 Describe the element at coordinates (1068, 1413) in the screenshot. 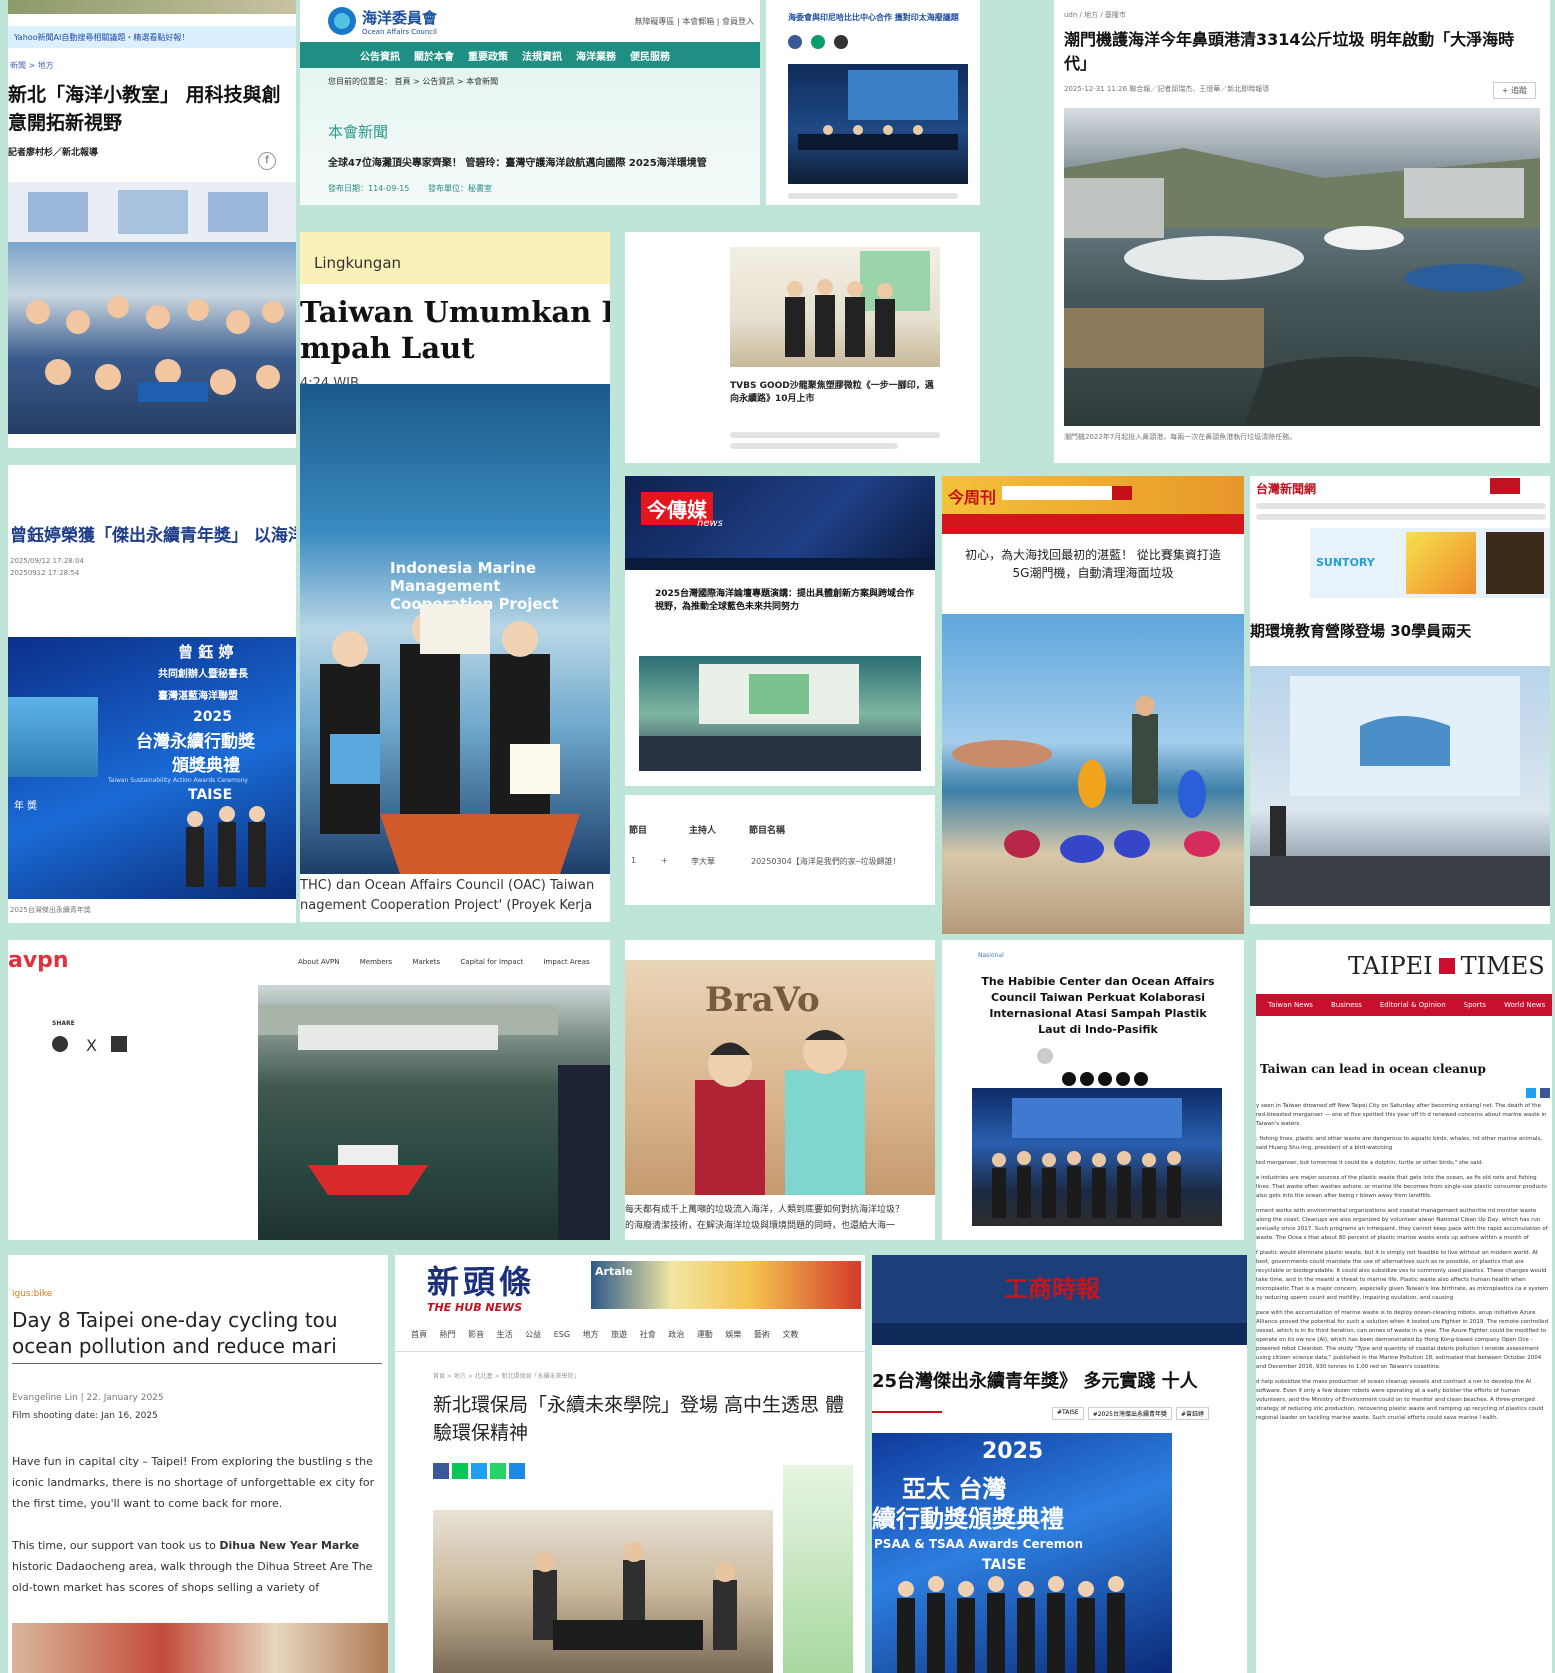

I see `tag: #TAISE` at that location.